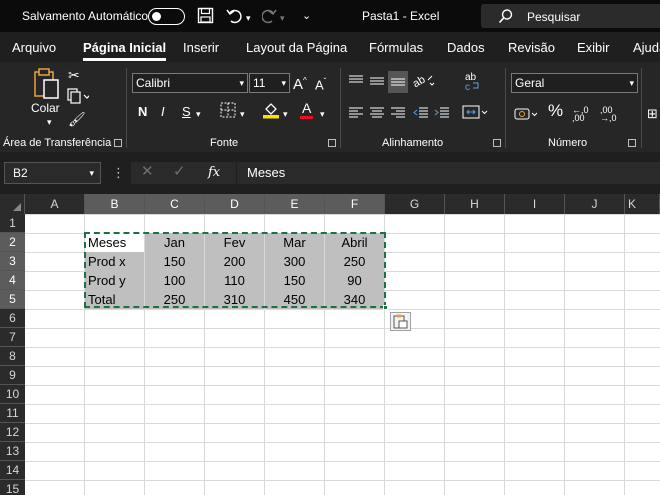 This screenshot has width=660, height=495. Describe the element at coordinates (12, 451) in the screenshot. I see `row-header-13: 13` at that location.